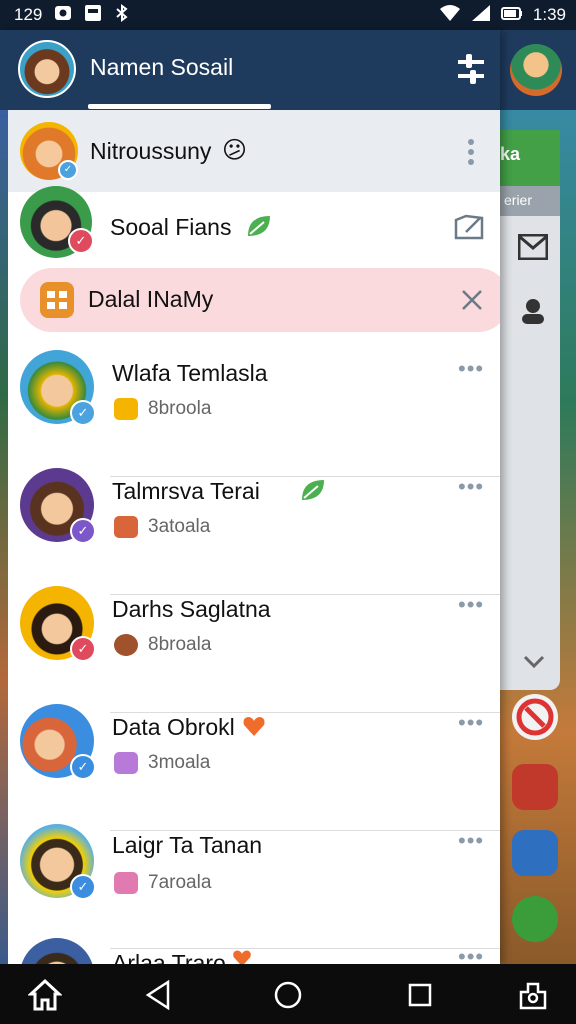 The image size is (576, 1024). What do you see at coordinates (235, 150) in the screenshot?
I see `pinned-item-emoji: 😕` at bounding box center [235, 150].